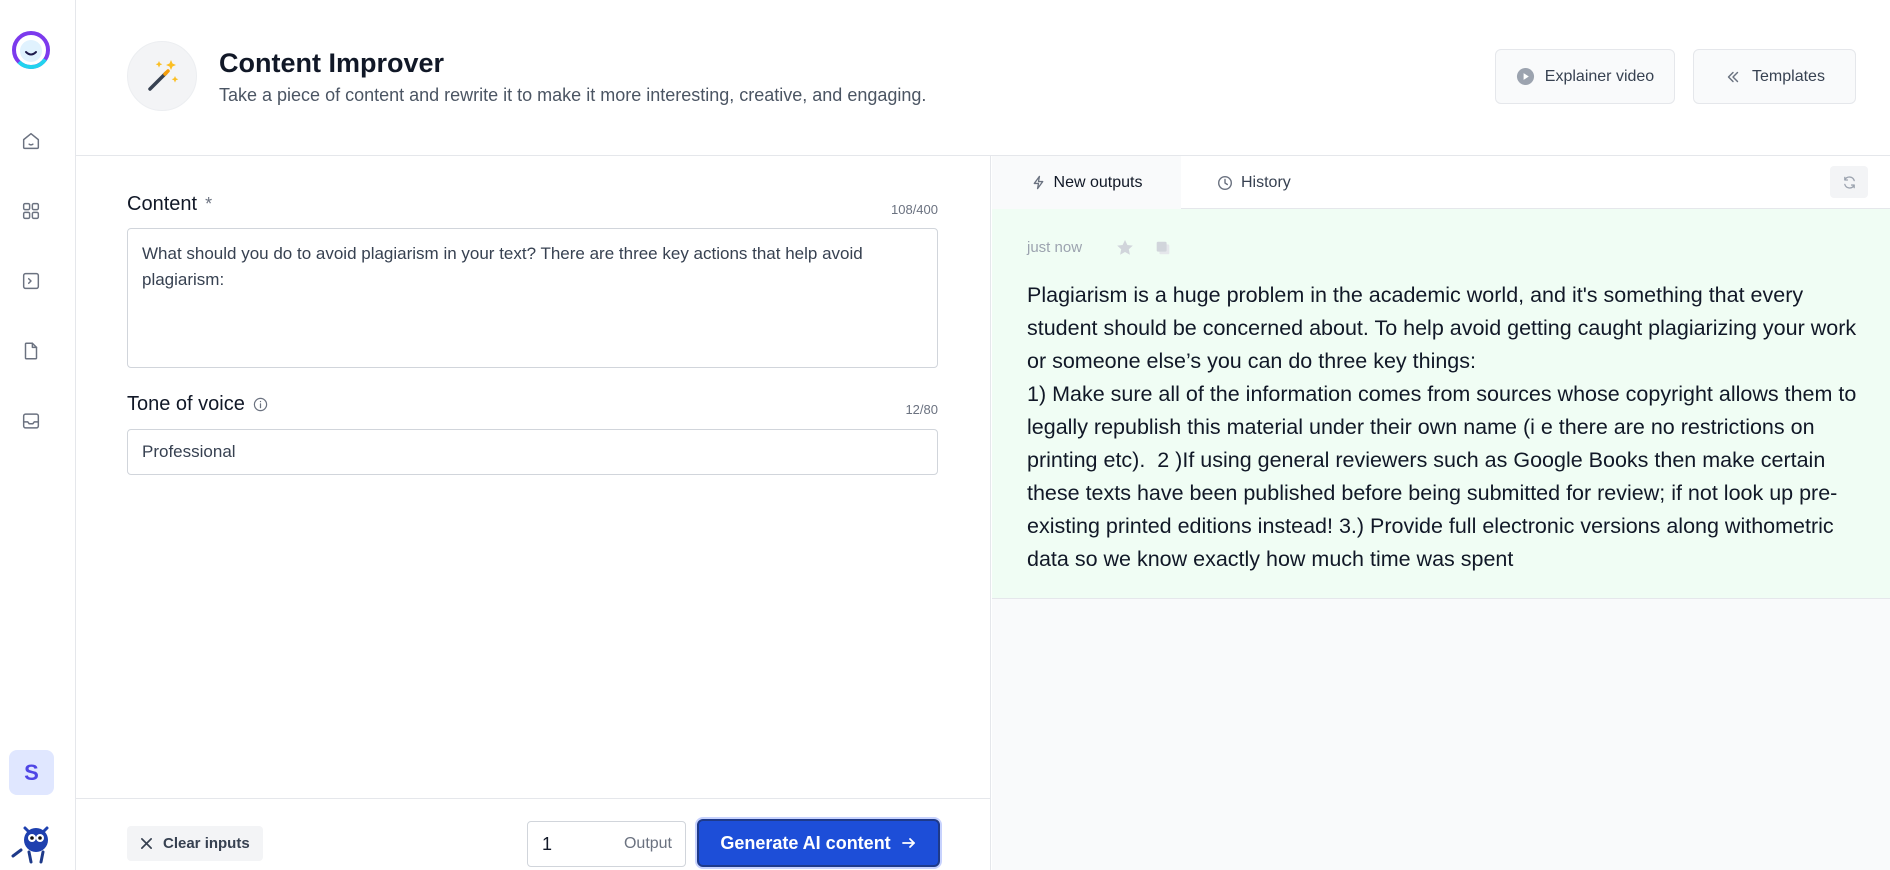 The height and width of the screenshot is (870, 1890). What do you see at coordinates (1441, 182) in the screenshot?
I see `output-tabs: New outputs History` at bounding box center [1441, 182].